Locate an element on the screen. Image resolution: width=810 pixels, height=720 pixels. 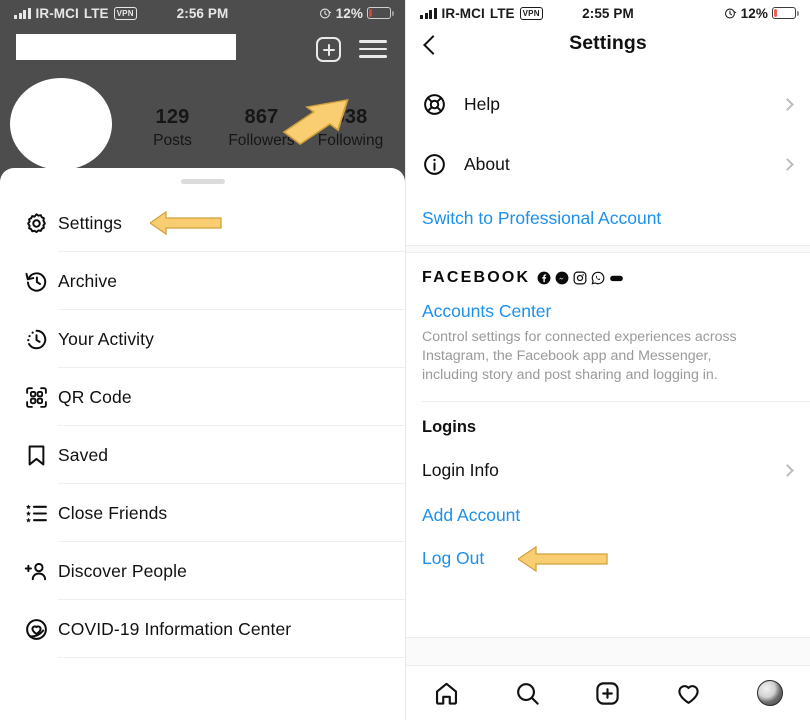
avatar is located at coordinates (61, 124).